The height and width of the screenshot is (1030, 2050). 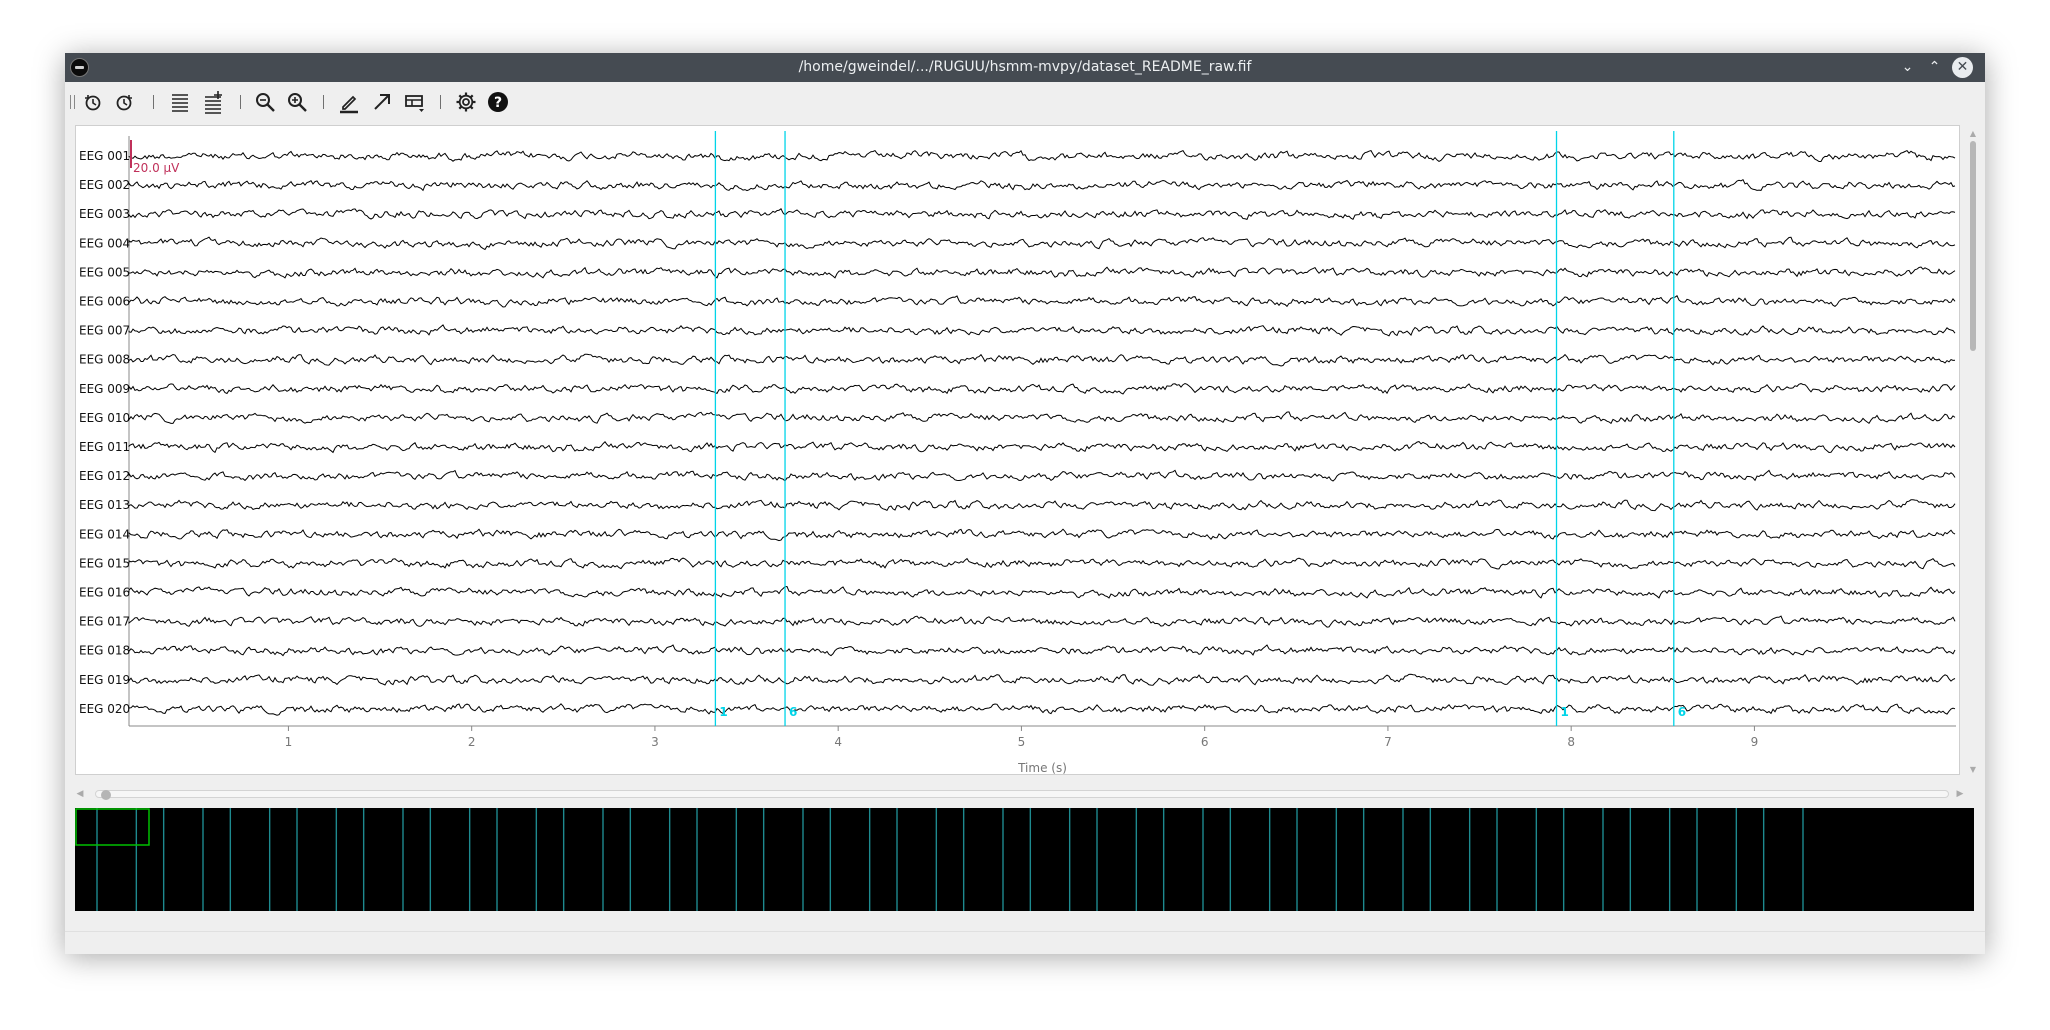 I want to click on channel-label: EEG 005, so click(x=104, y=272).